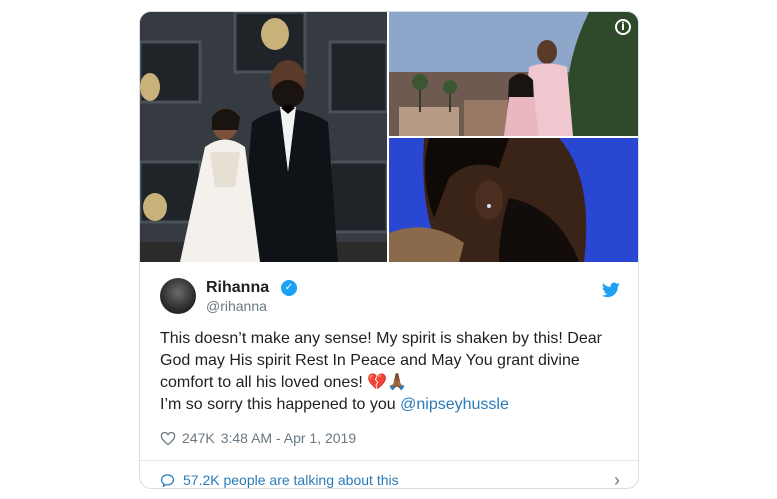 The width and height of the screenshot is (777, 499). What do you see at coordinates (389, 460) in the screenshot?
I see `footer-divider` at bounding box center [389, 460].